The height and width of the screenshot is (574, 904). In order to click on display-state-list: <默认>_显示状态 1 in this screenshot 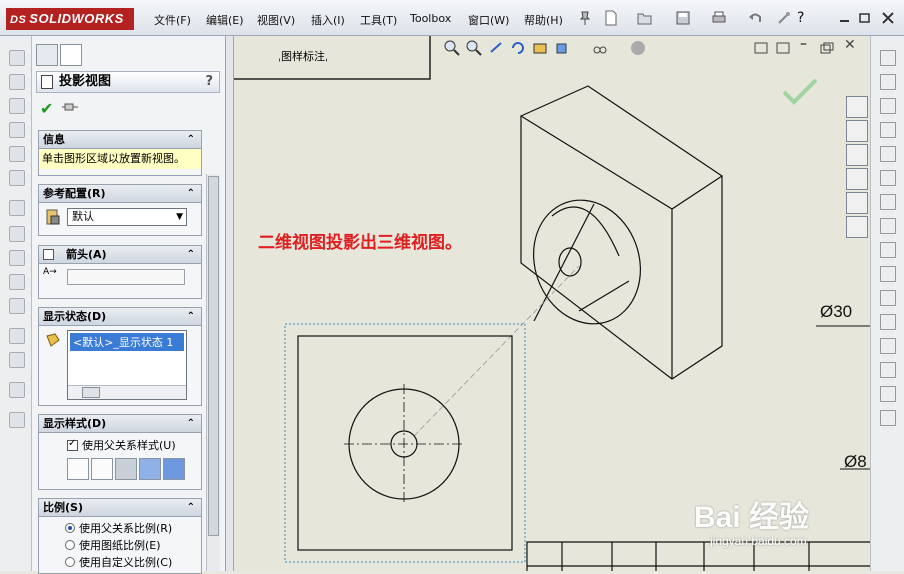, I will do `click(127, 365)`.